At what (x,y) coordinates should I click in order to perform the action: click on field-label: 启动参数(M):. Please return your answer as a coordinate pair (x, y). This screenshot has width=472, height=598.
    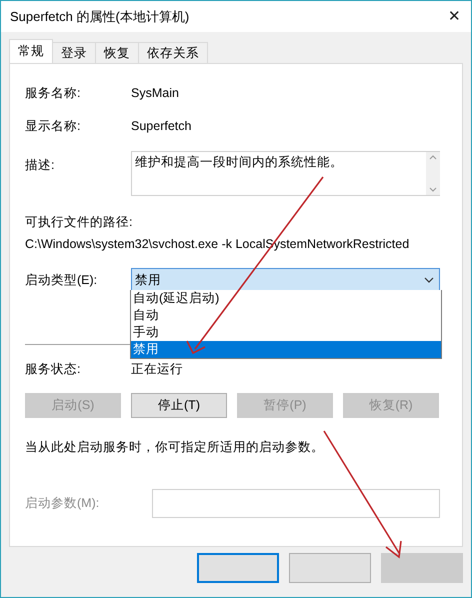
    Looking at the image, I should click on (62, 503).